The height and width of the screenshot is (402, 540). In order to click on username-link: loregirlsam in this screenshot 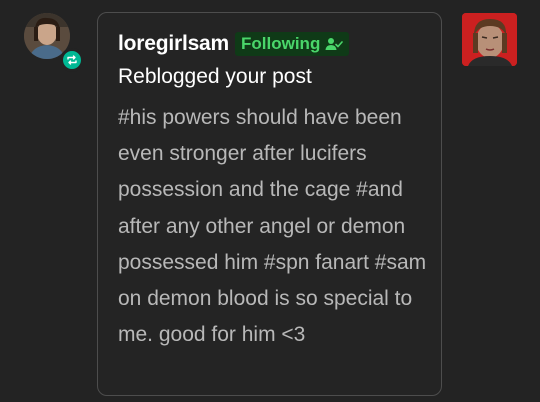, I will do `click(173, 44)`.